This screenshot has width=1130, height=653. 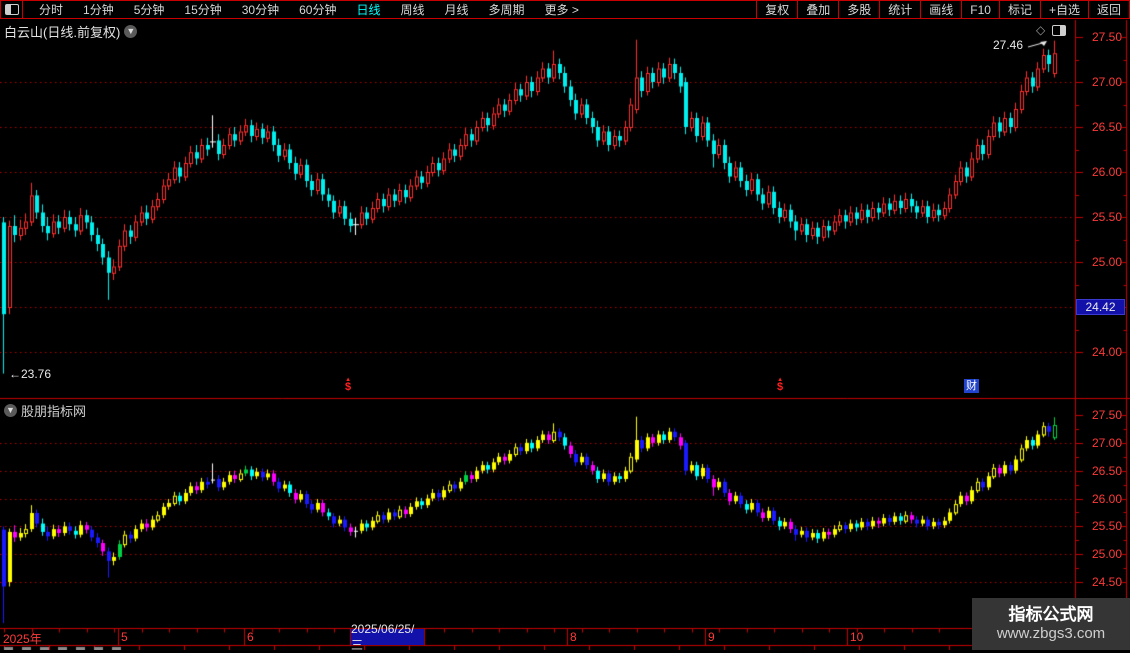 I want to click on menu-item-multistock: 多股, so click(x=858, y=9).